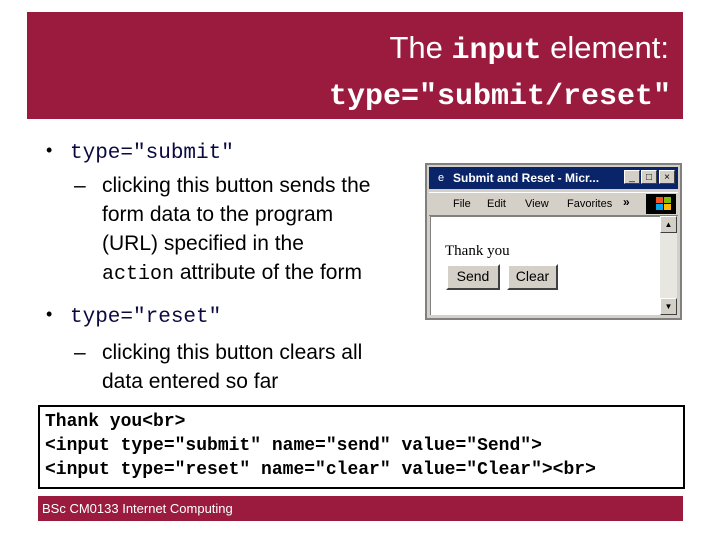 Image resolution: width=720 pixels, height=540 pixels. I want to click on sub-line: – clicking this button clears all, so click(218, 352).